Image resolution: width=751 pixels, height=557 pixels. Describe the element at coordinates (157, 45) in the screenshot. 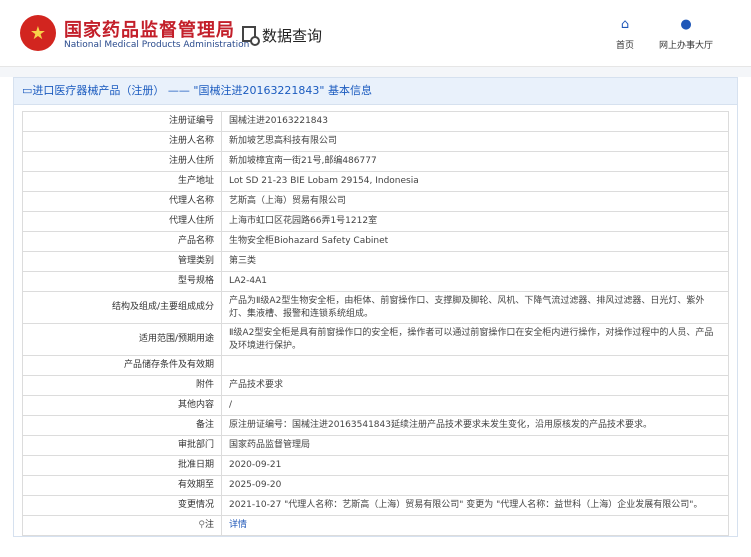

I see `brand-subtitle: National Medical Products Administration` at that location.